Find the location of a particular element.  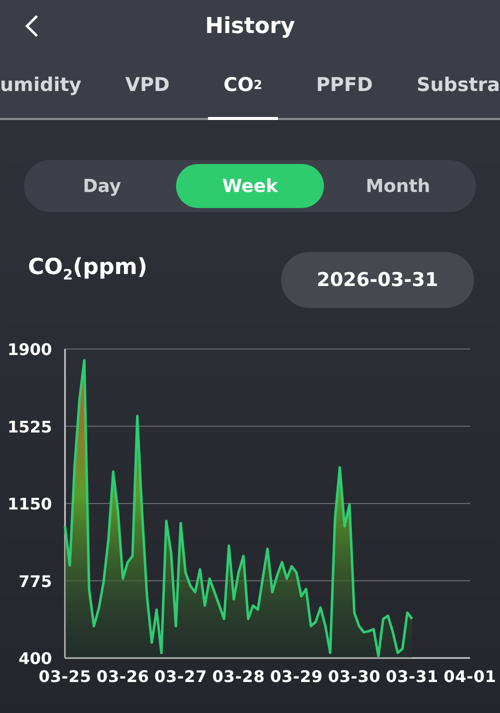

period-option: Day is located at coordinates (102, 186).